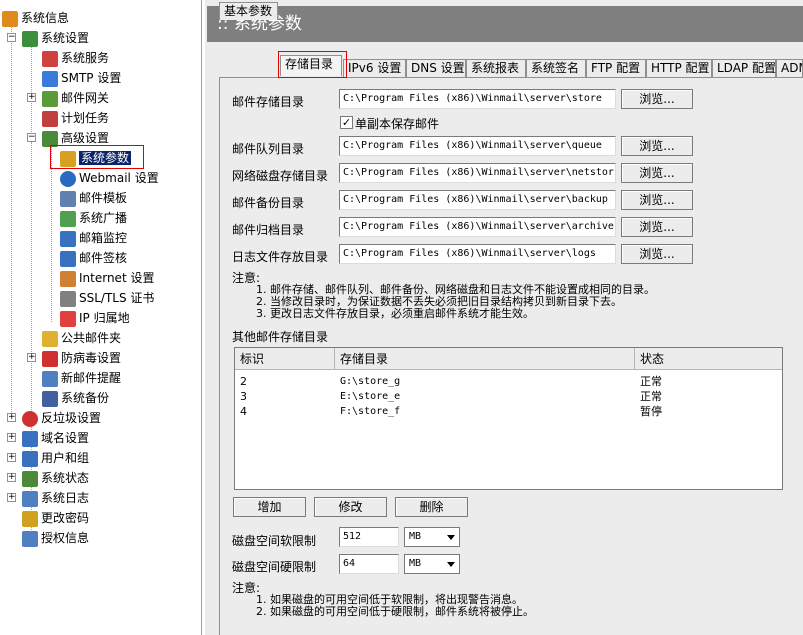 The height and width of the screenshot is (635, 803). I want to click on table-row: 3 E:\store_e 正常, so click(508, 396).